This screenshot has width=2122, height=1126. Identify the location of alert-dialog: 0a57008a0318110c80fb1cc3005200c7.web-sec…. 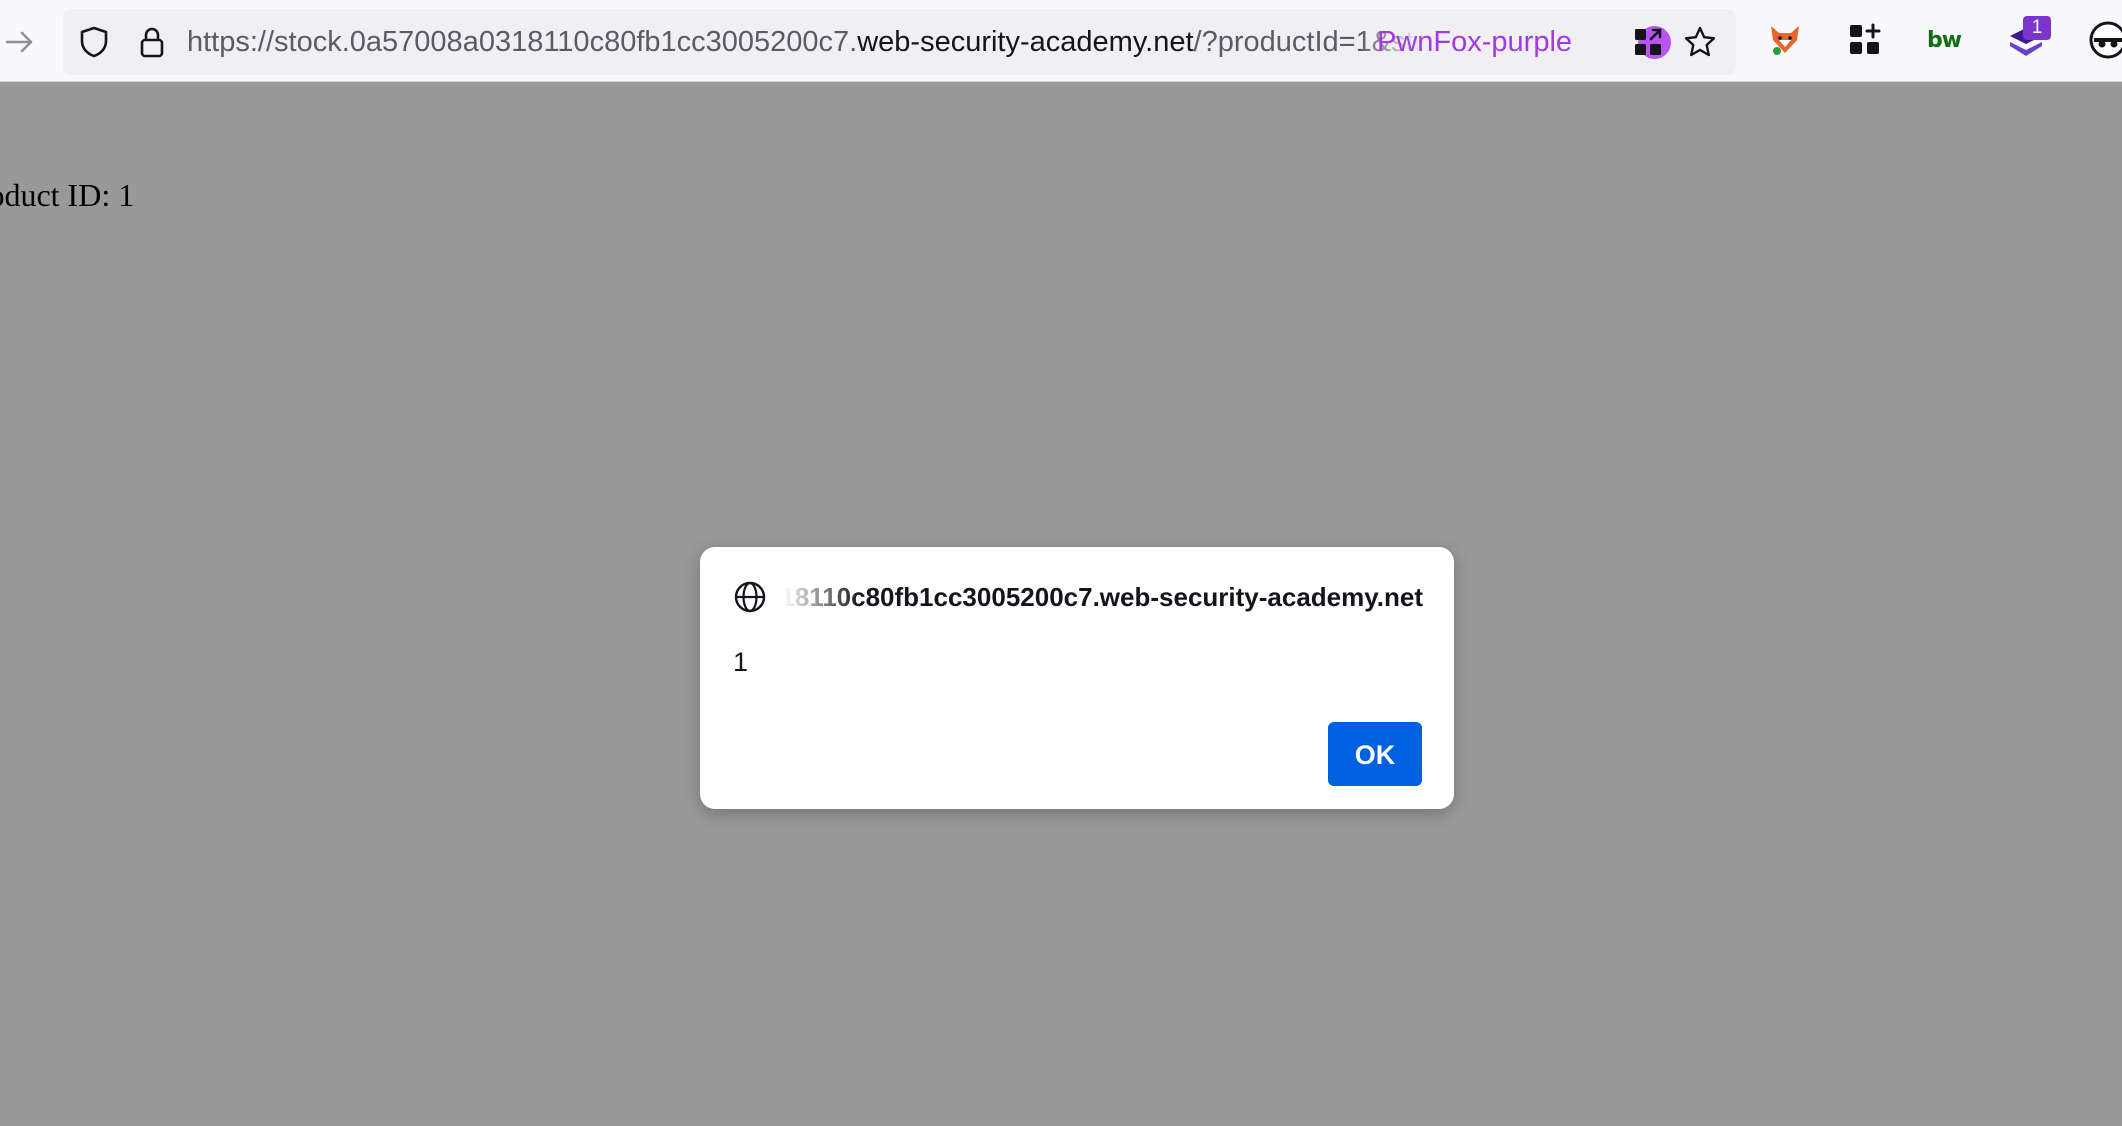
(1077, 678).